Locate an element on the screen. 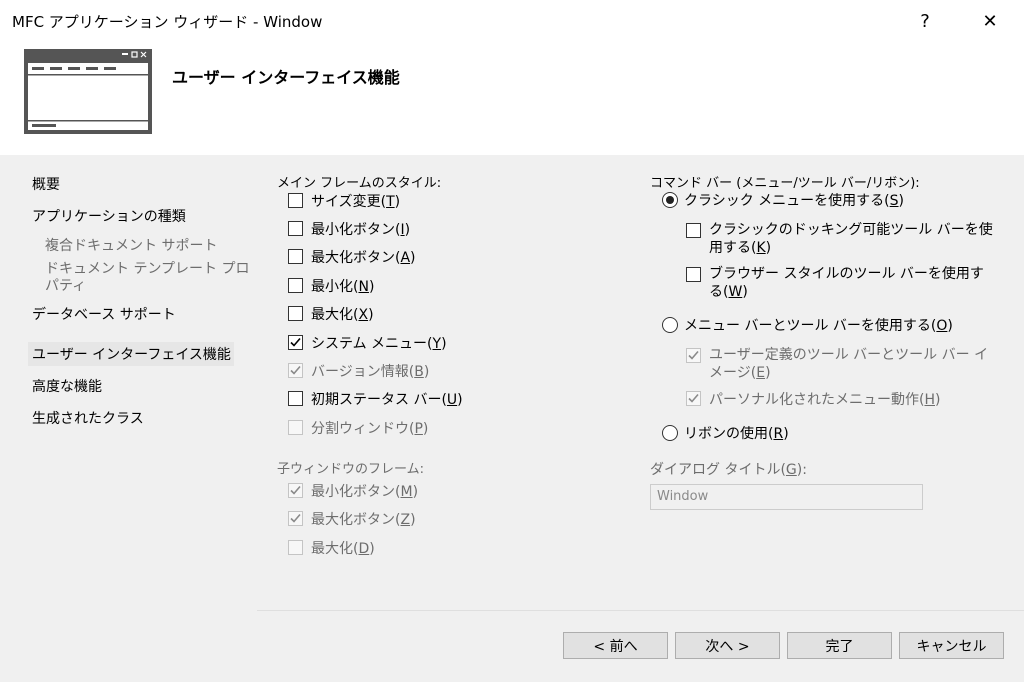 Image resolution: width=1024 pixels, height=682 pixels. resize-label: サイズ変更(T) is located at coordinates (356, 202).